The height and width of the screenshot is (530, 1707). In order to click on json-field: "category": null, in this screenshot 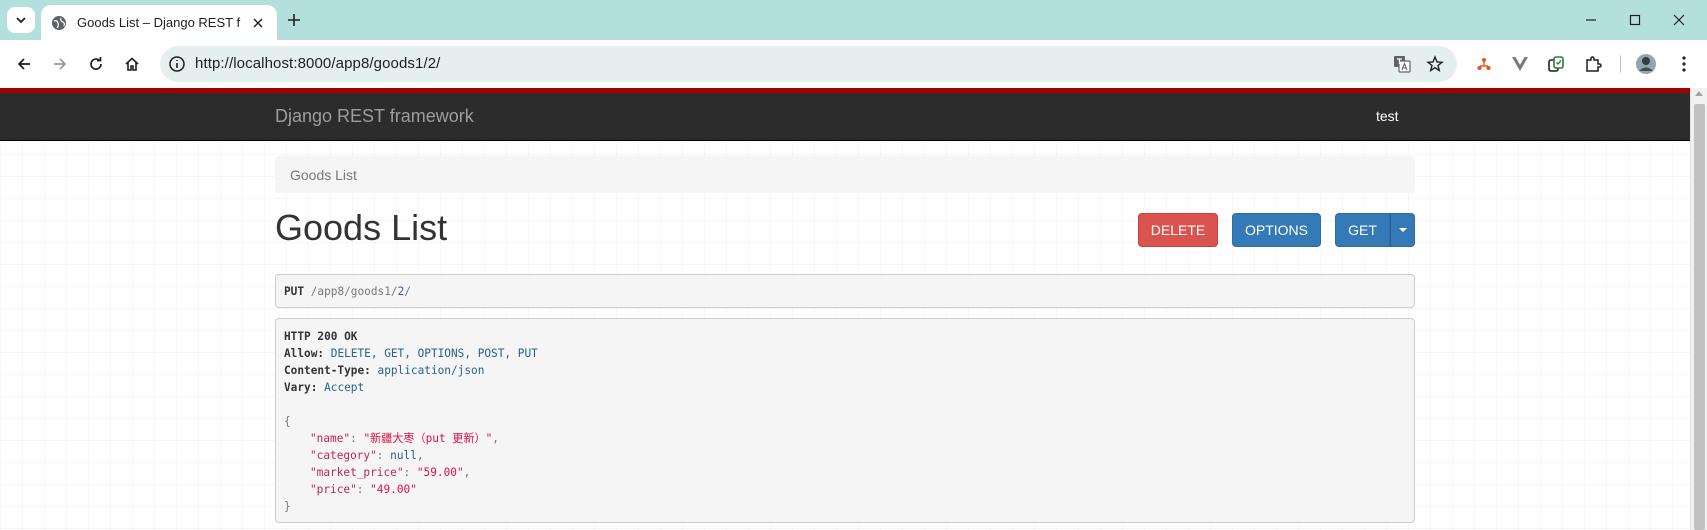, I will do `click(367, 455)`.